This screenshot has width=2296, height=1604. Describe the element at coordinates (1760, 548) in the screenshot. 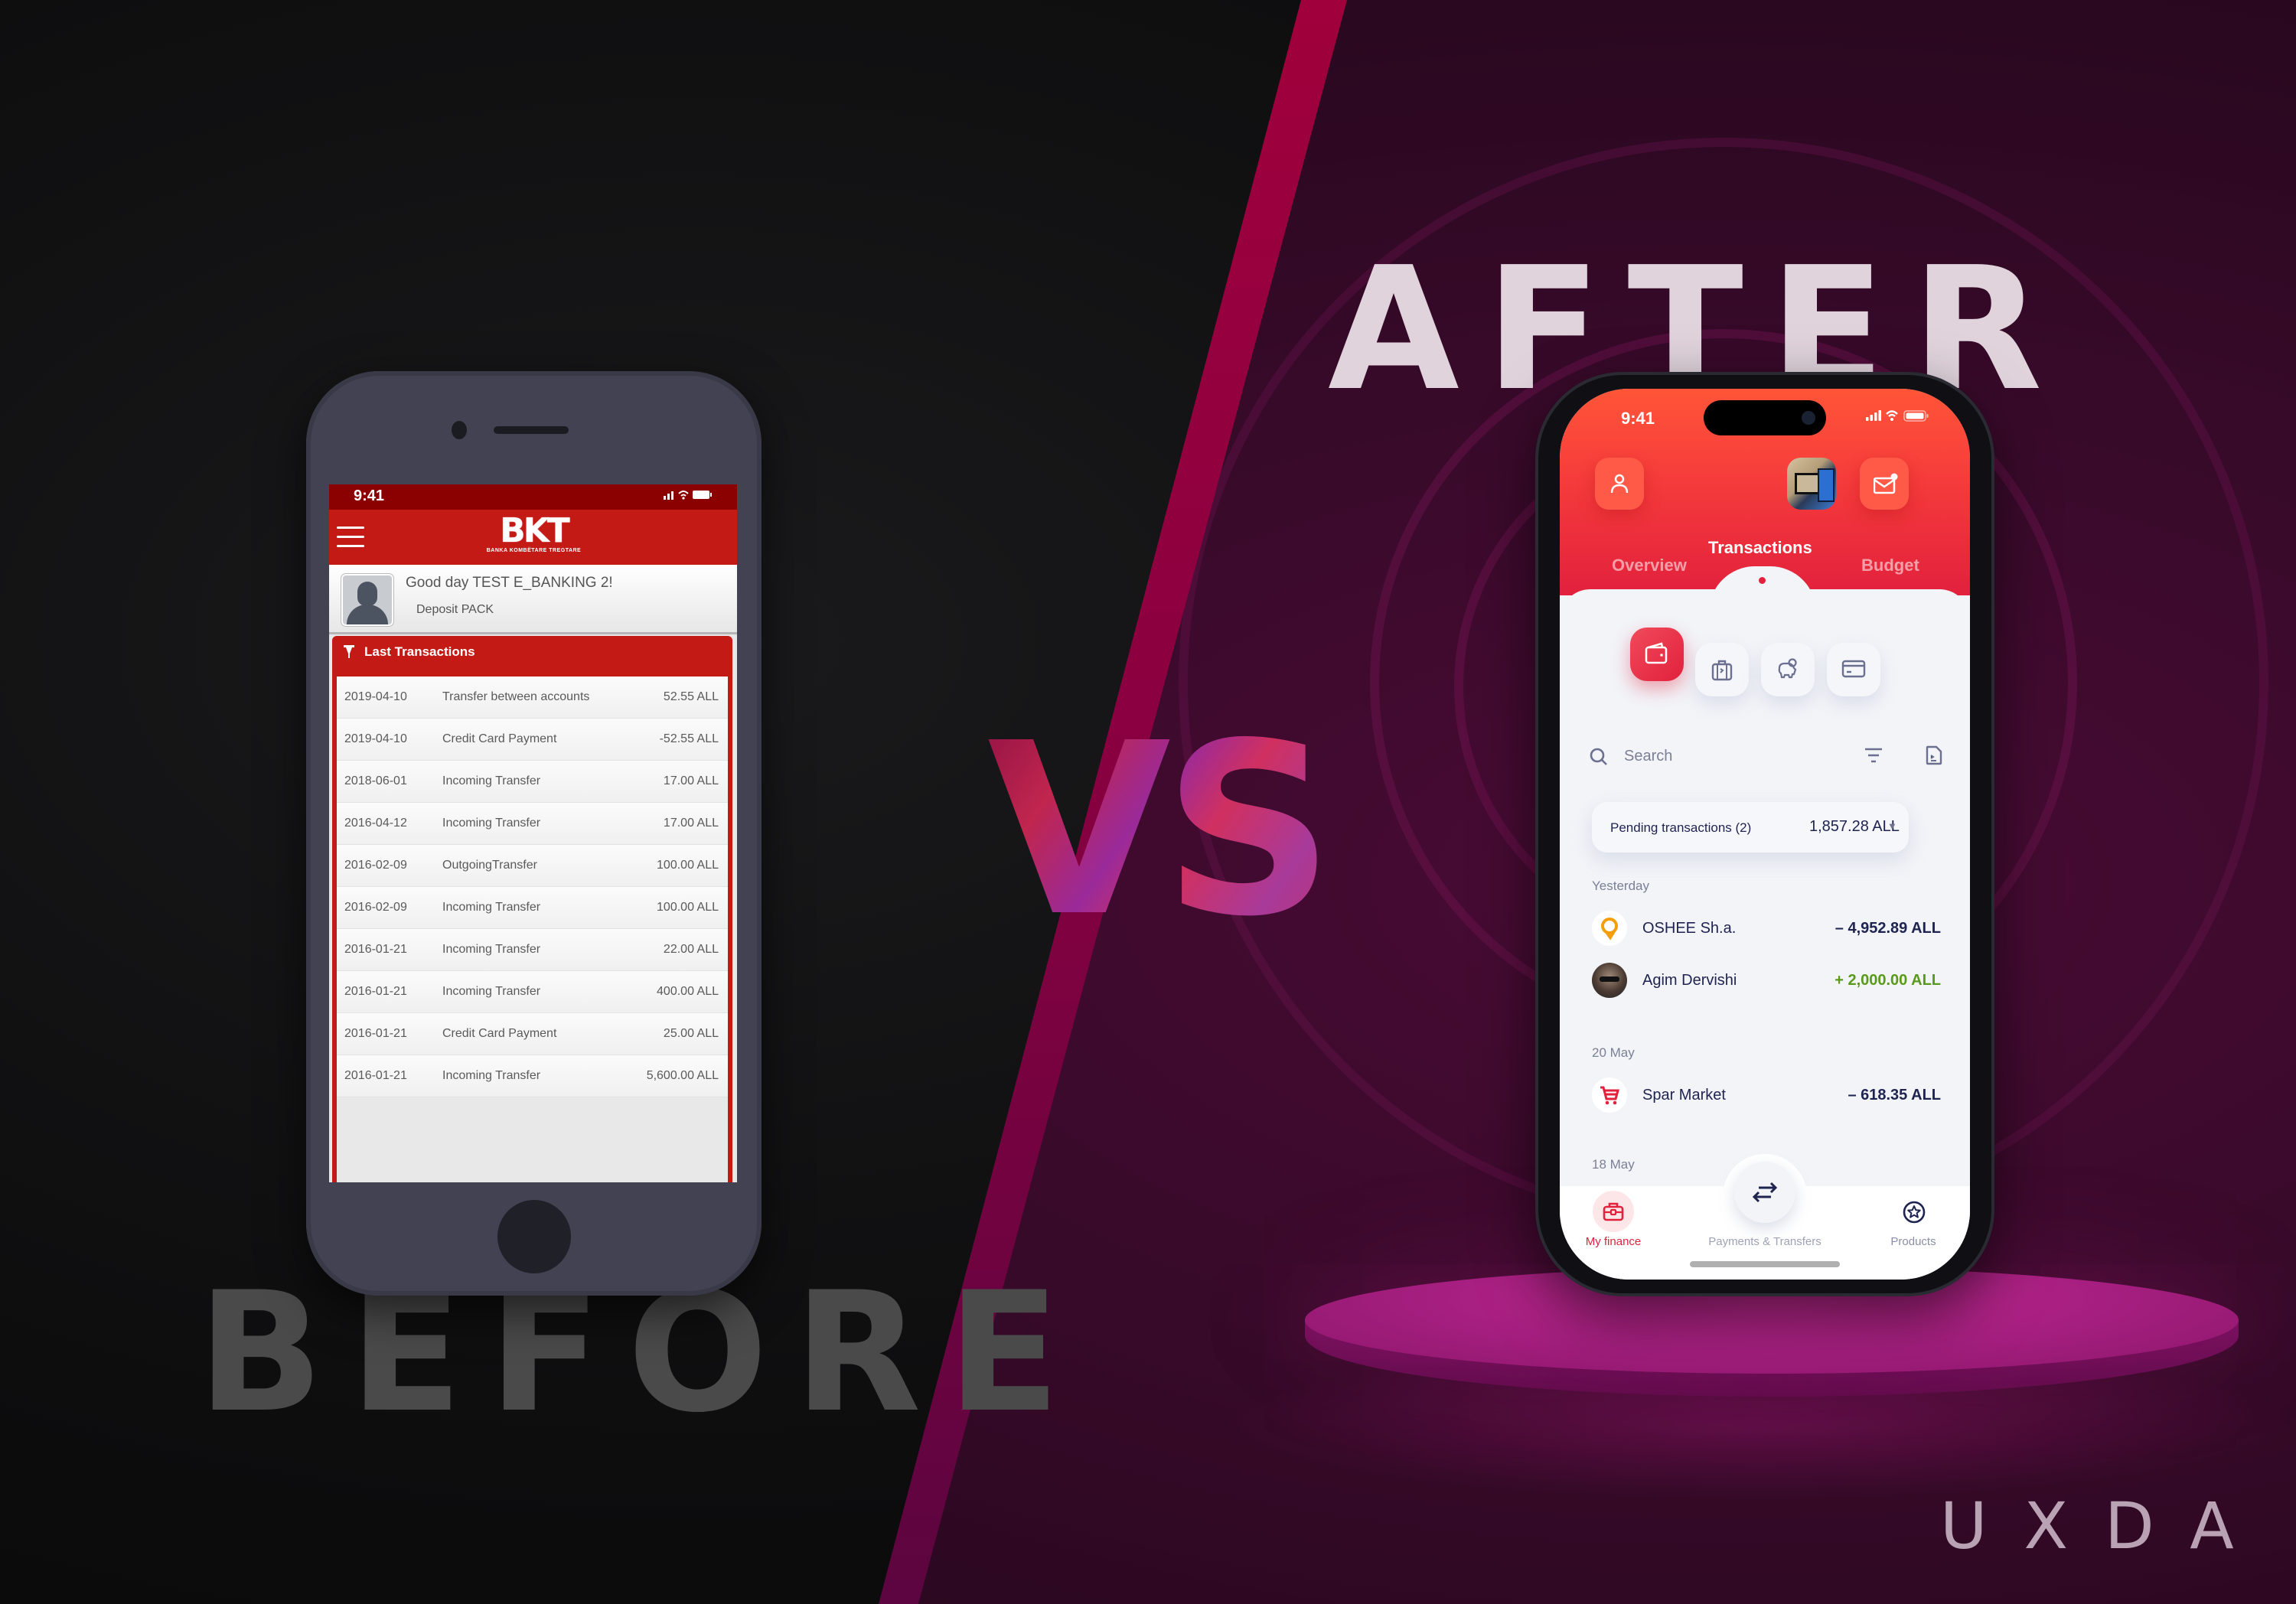

I see `tab-transactions: Transactions` at that location.